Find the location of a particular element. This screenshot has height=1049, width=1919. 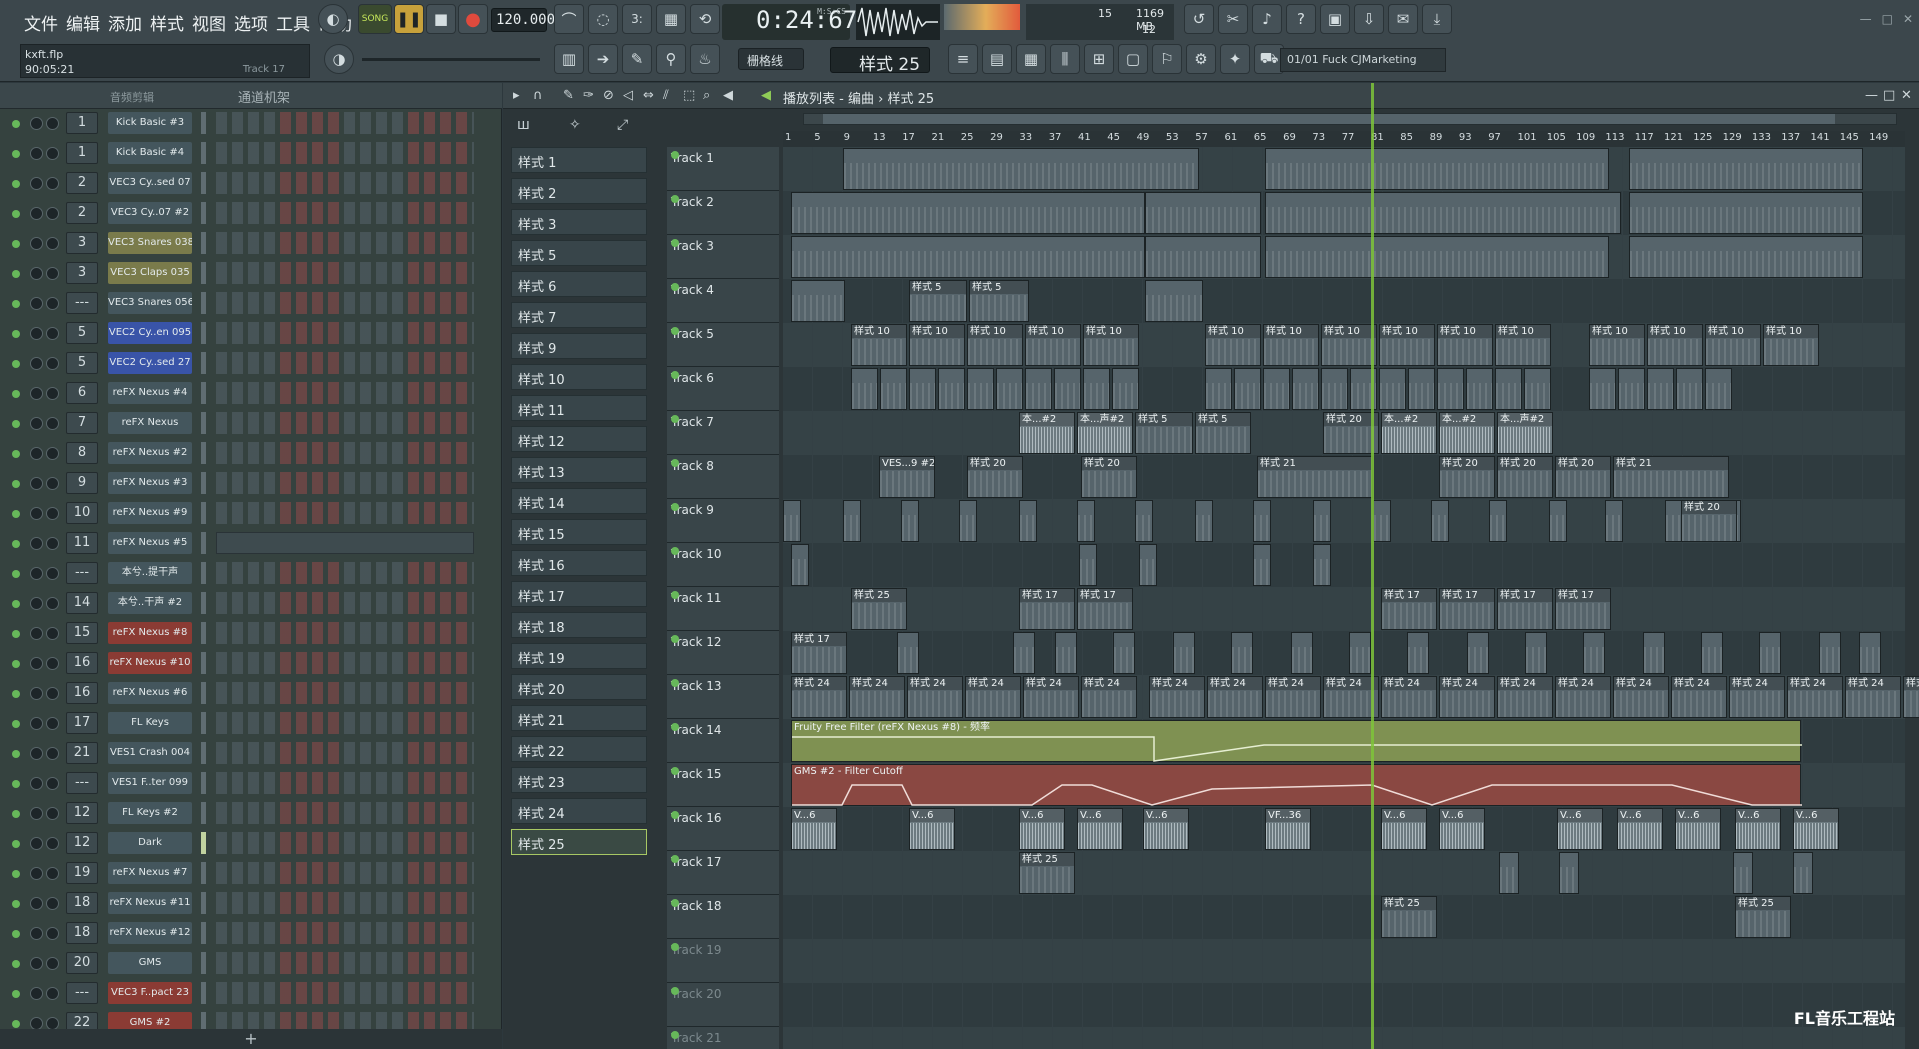

track-header: Track 7 is located at coordinates (723, 433).